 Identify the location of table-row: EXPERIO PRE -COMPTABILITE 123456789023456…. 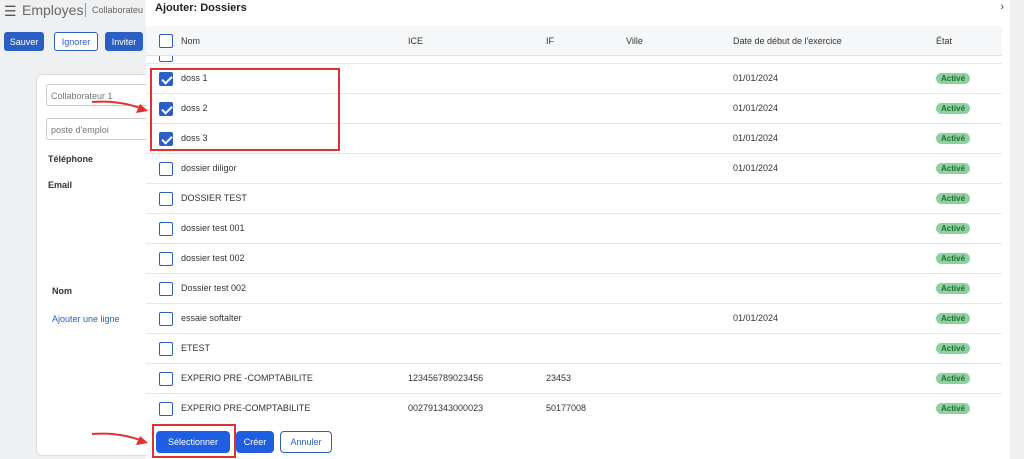
(574, 379).